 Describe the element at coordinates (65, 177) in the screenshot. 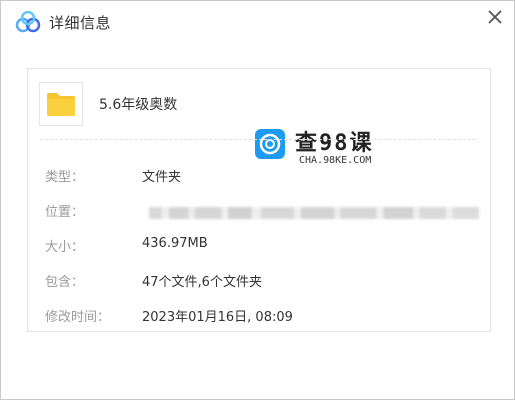

I see `type-label: 类型：` at that location.